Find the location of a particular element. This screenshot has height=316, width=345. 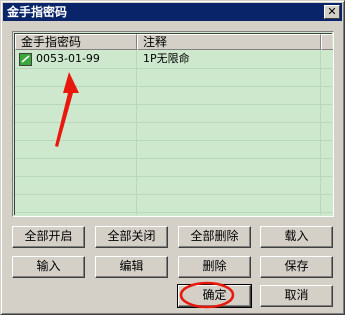

window-title: 金手指密码 is located at coordinates (37, 12).